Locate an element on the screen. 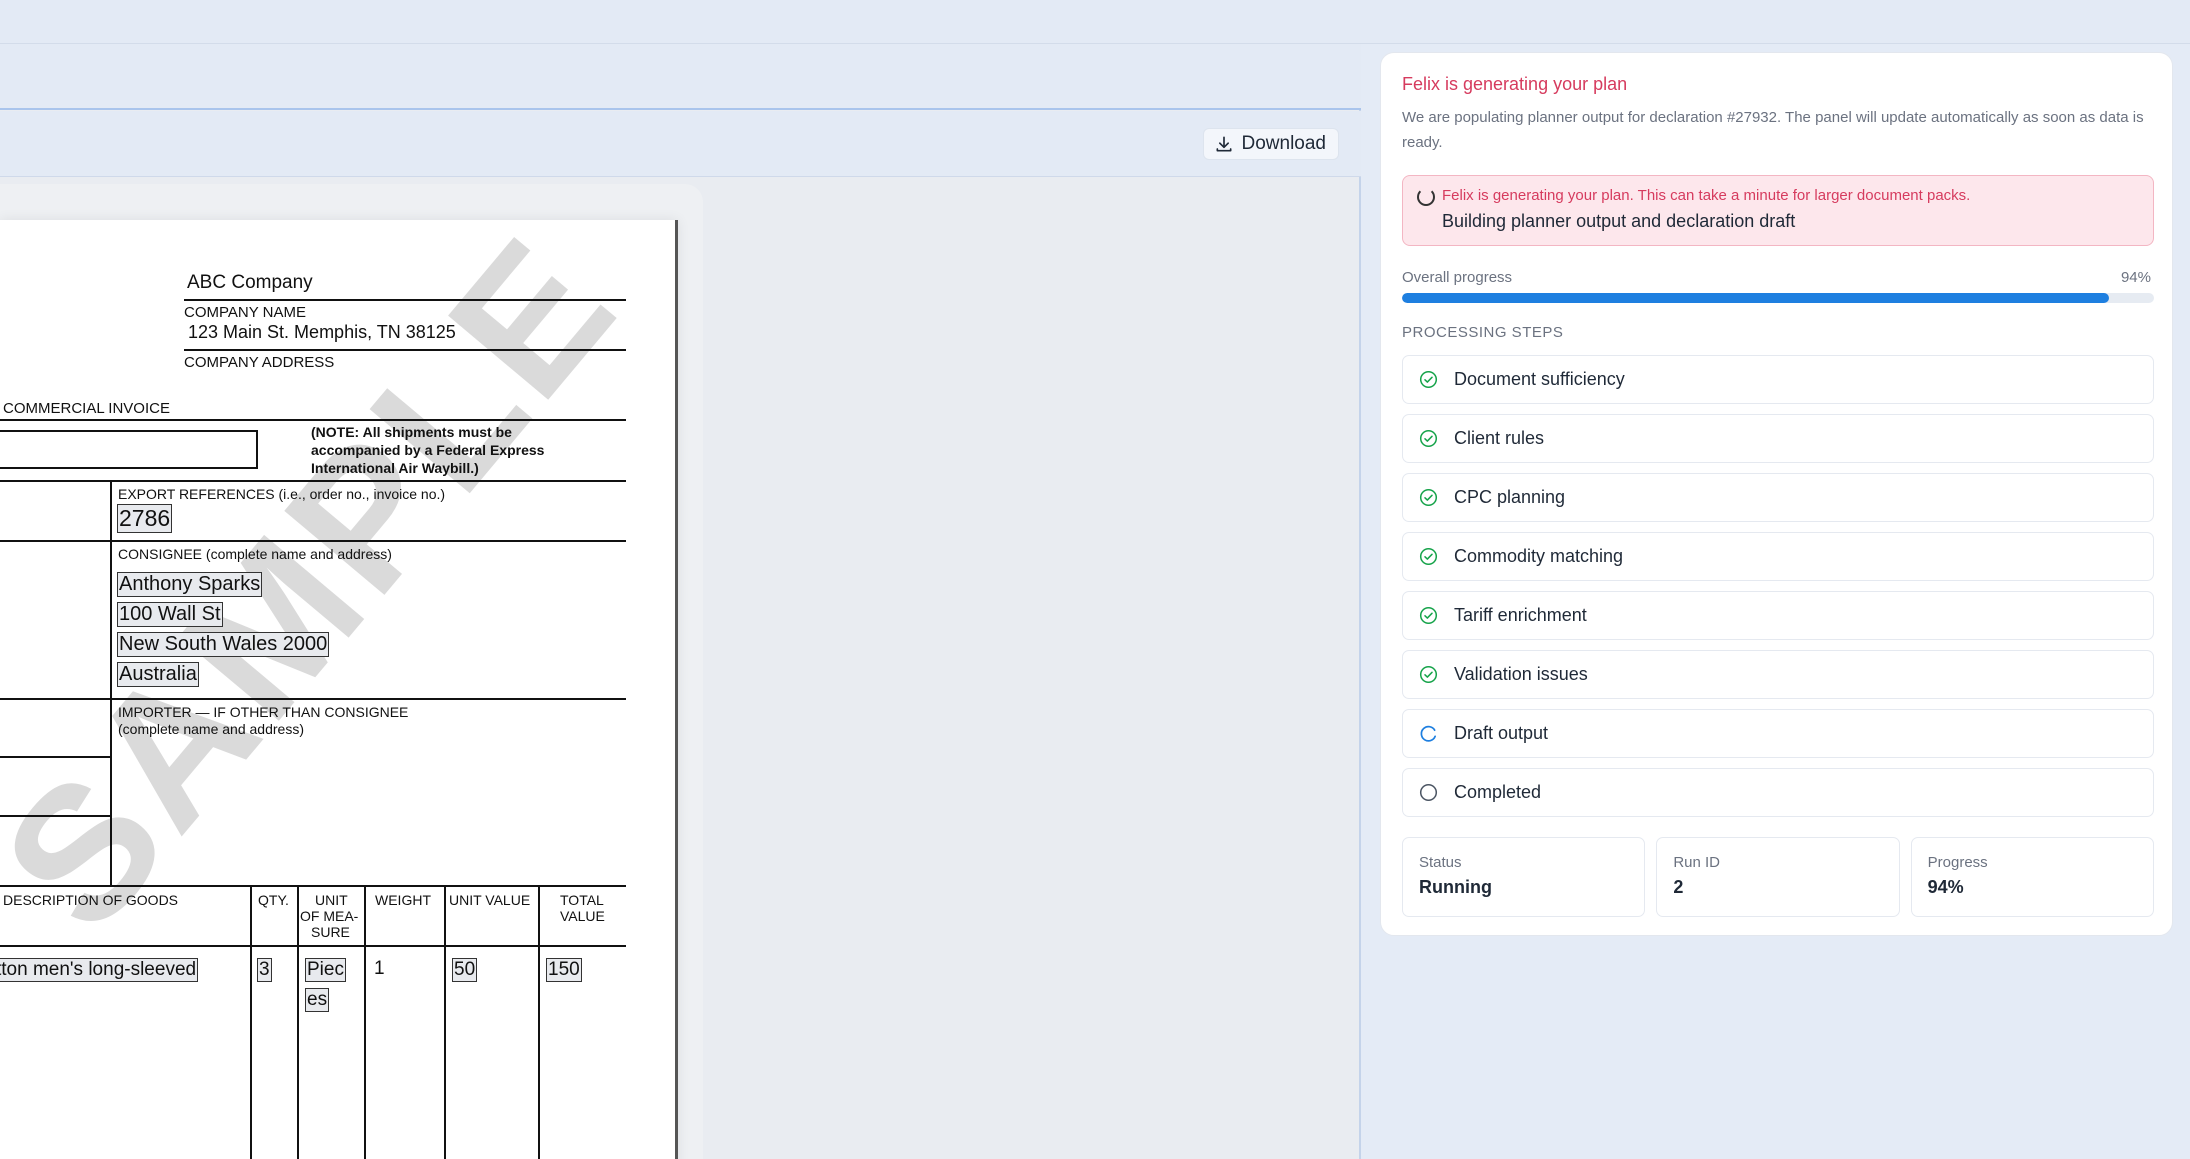 The image size is (2190, 1159). status-card: Status Running is located at coordinates (1524, 877).